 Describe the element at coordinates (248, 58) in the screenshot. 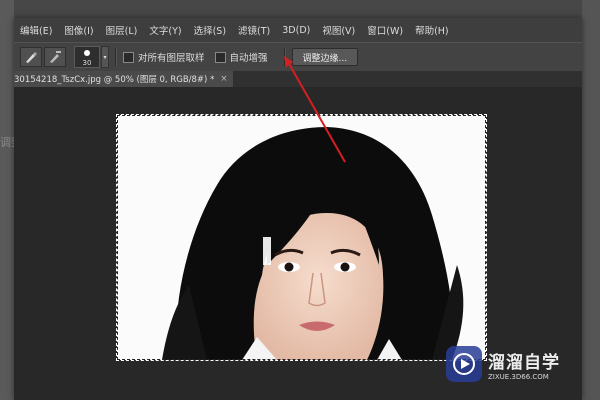

I see `auto-enhance-label: 自动增强` at that location.